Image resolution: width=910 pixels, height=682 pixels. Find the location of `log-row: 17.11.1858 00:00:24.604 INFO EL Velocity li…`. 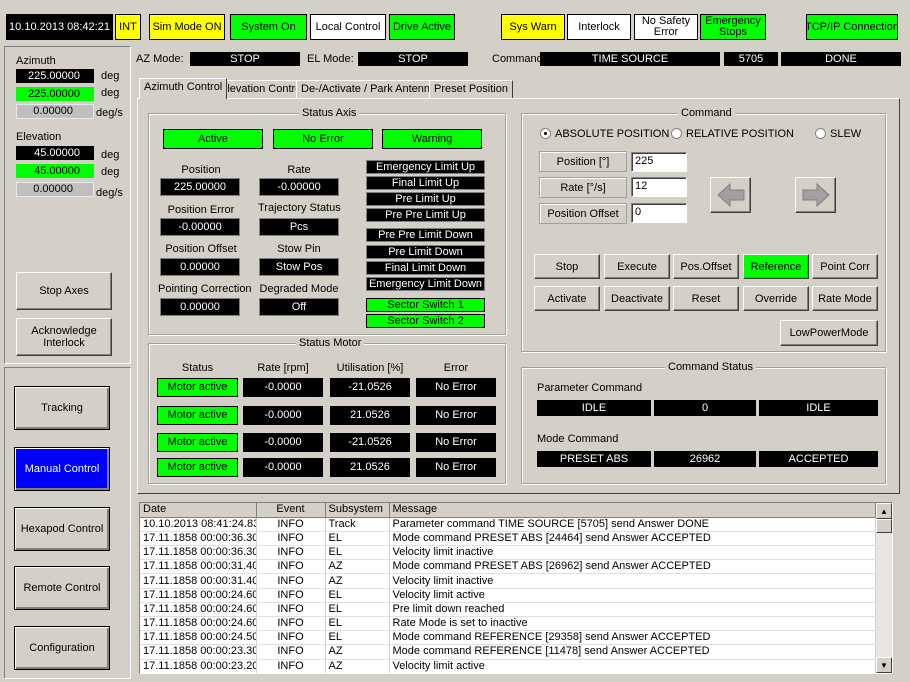

log-row: 17.11.1858 00:00:24.604 INFO EL Velocity li… is located at coordinates (508, 595).